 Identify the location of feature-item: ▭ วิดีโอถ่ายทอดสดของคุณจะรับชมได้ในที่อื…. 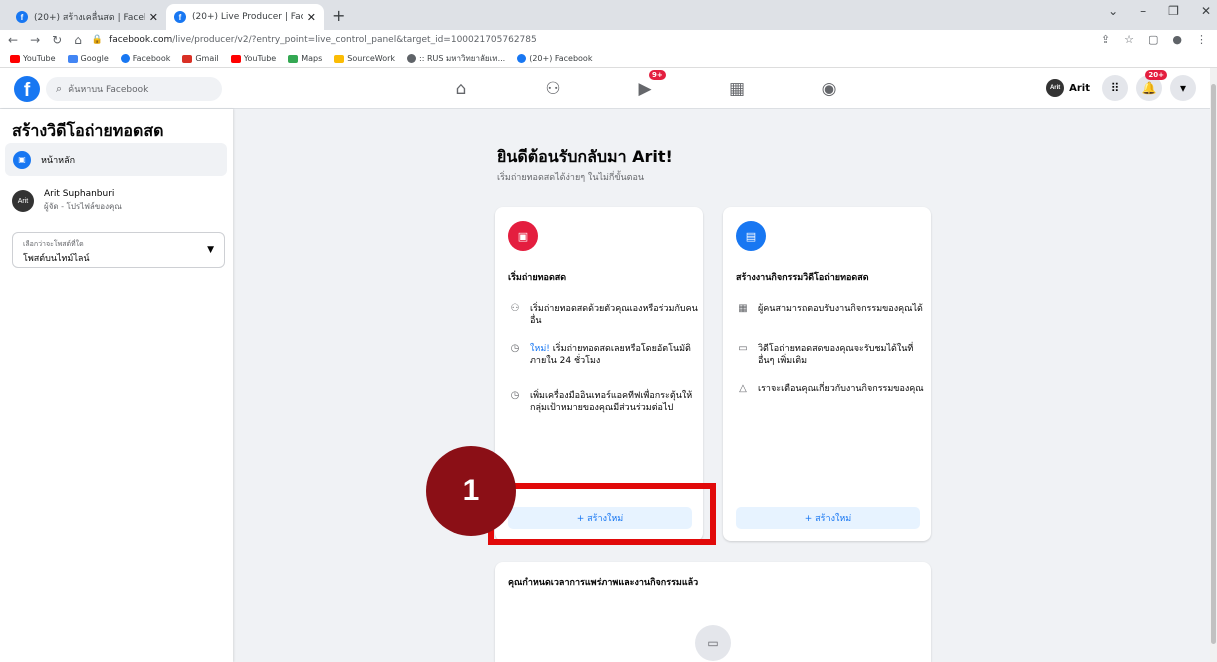
(831, 355).